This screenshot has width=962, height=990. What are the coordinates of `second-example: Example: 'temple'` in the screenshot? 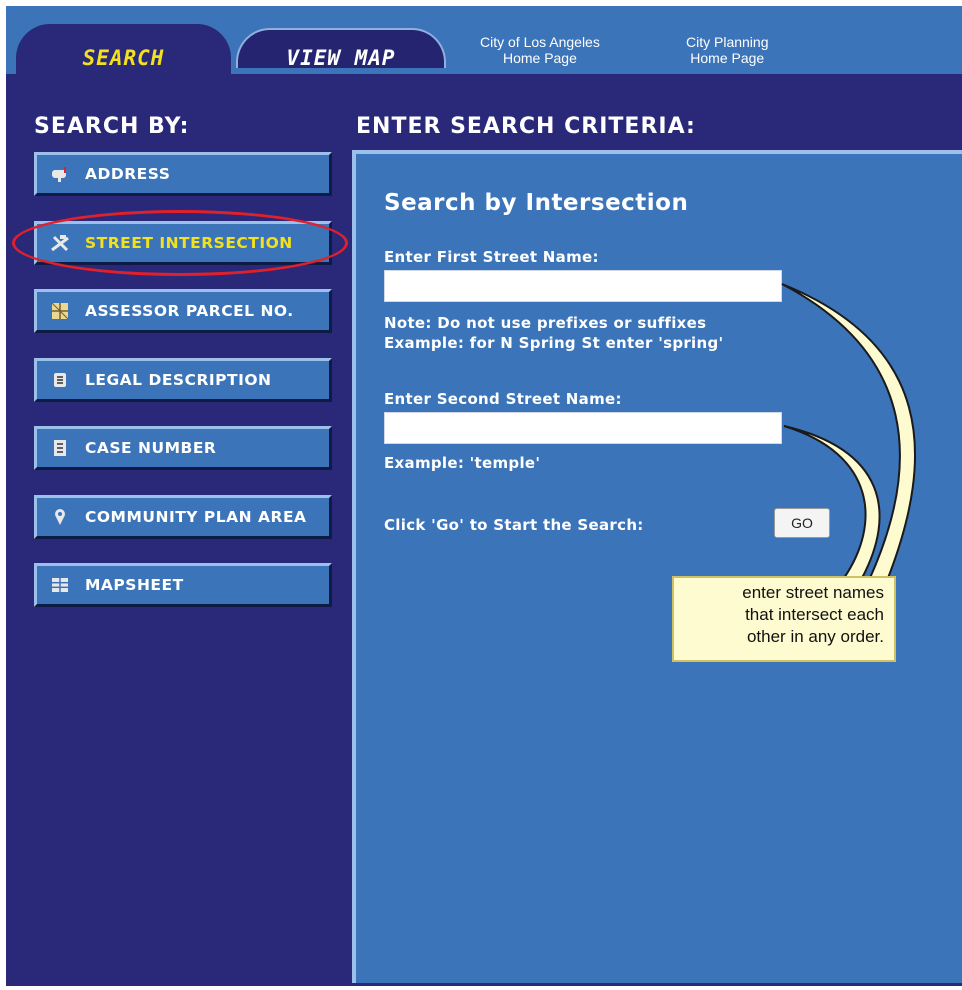 It's located at (462, 463).